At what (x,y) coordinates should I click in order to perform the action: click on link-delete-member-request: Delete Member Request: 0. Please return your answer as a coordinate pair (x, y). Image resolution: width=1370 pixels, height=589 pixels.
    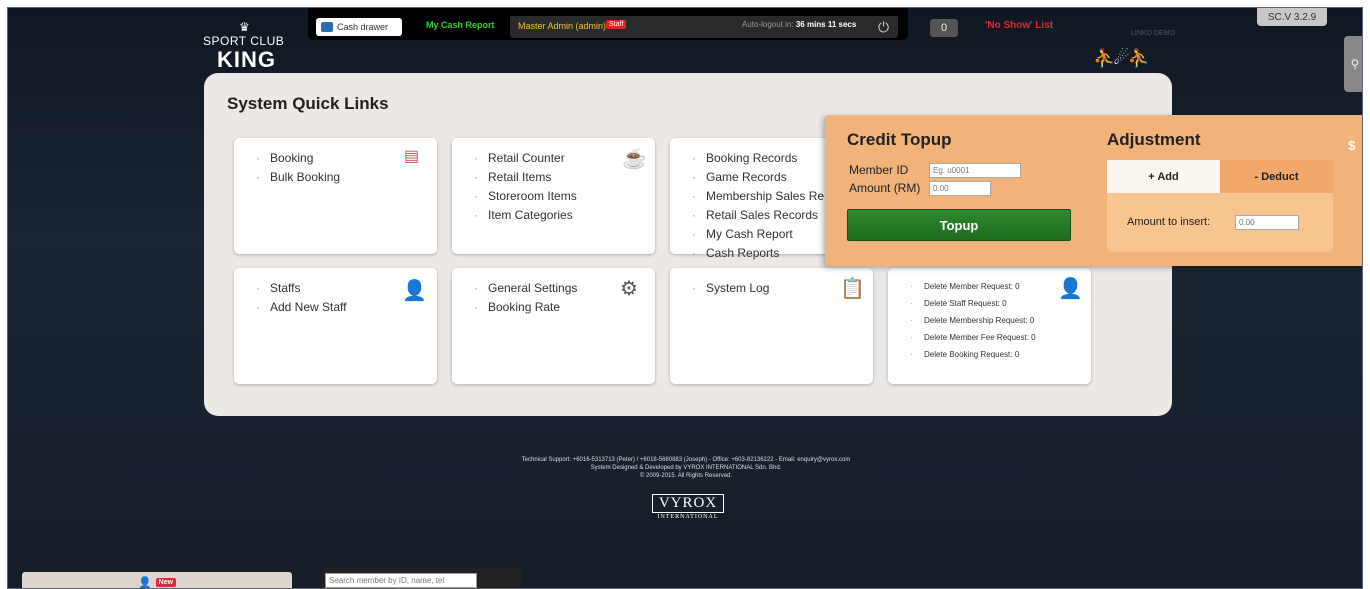
    Looking at the image, I should click on (973, 286).